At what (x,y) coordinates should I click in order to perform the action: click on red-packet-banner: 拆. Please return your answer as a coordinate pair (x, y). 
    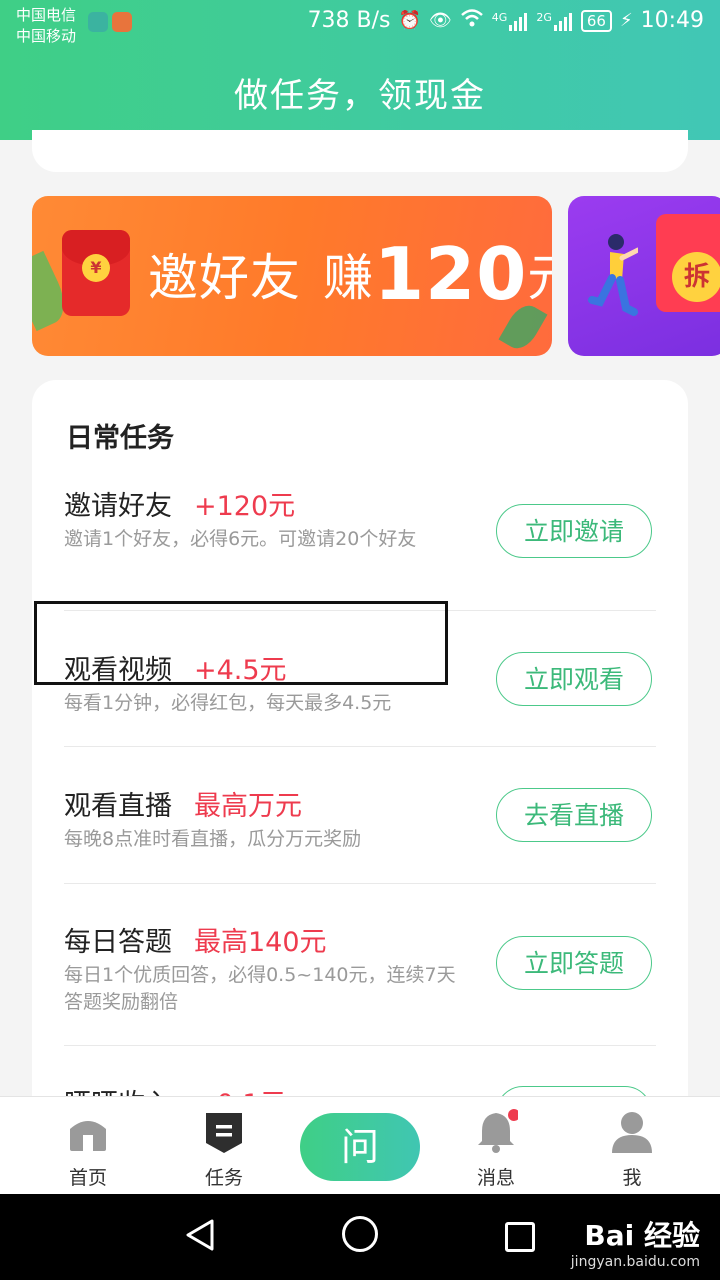
    Looking at the image, I should click on (644, 276).